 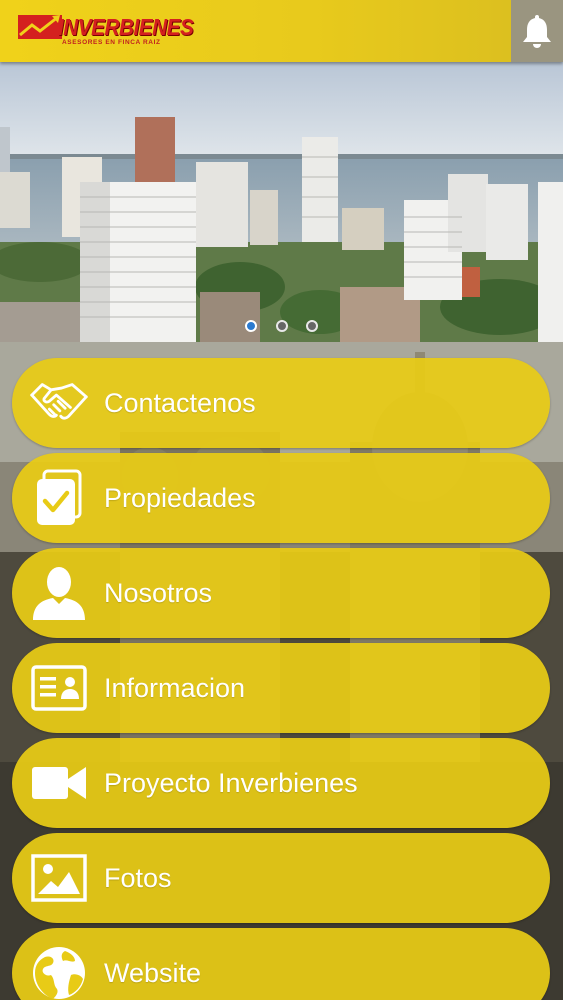 What do you see at coordinates (175, 688) in the screenshot?
I see `menu-label-informacion: Informacion` at bounding box center [175, 688].